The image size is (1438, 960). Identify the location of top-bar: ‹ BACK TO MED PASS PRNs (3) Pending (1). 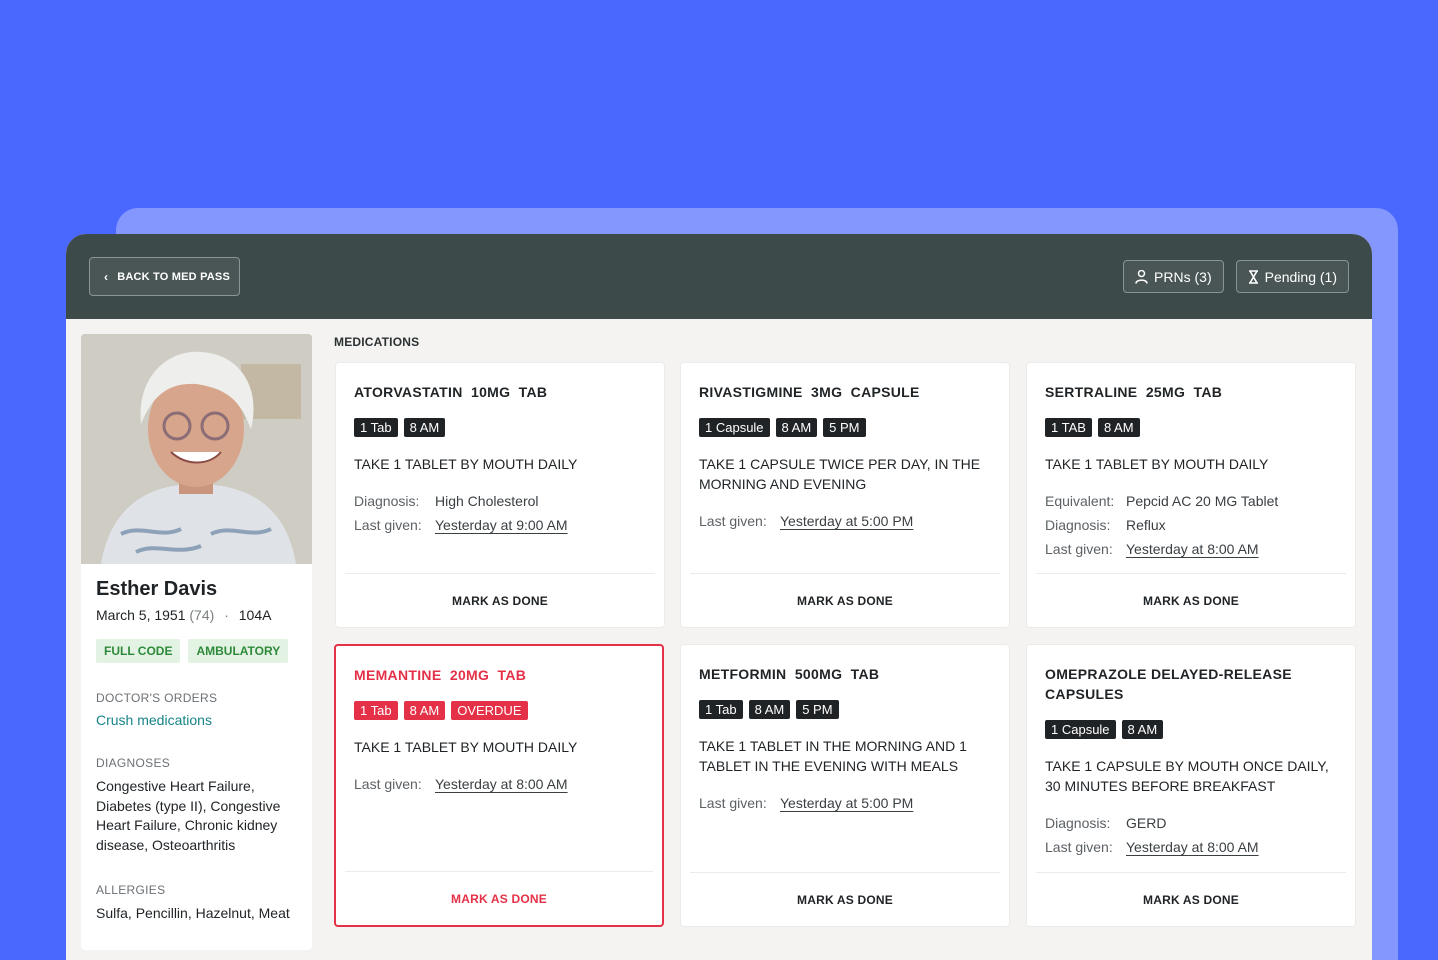
(719, 276).